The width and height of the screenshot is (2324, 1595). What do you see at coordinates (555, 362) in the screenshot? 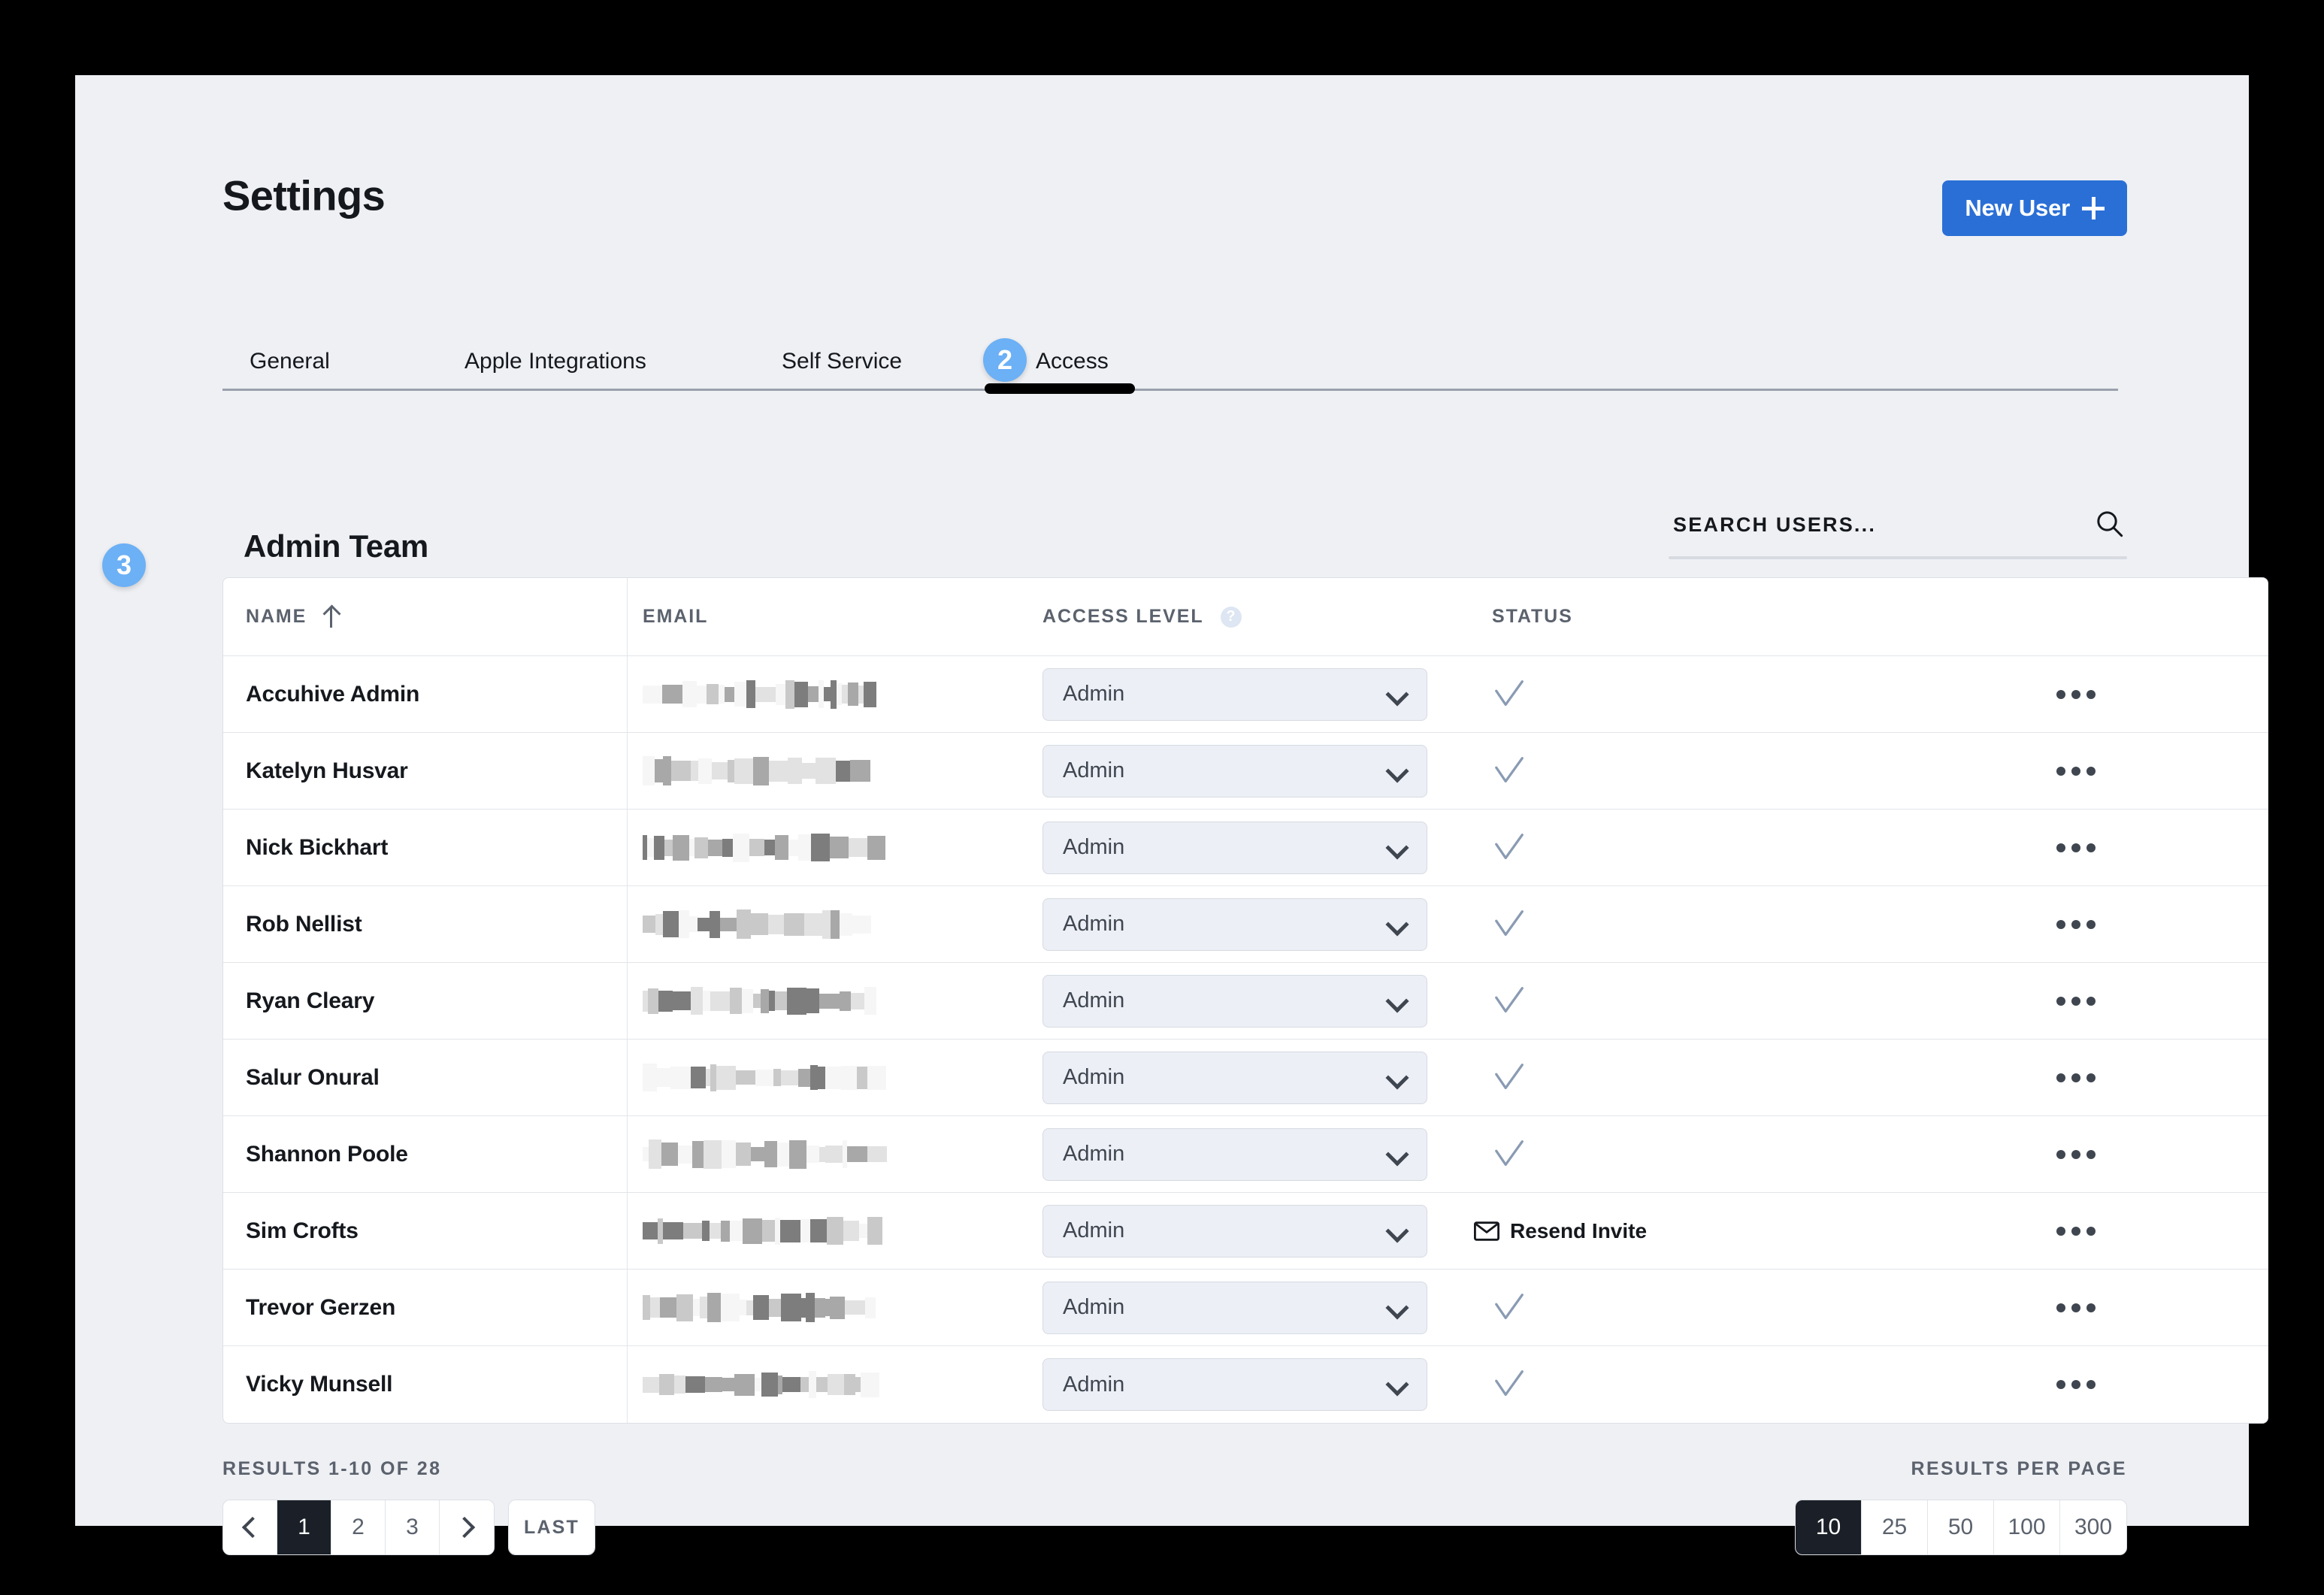
I see `tab-apple-integrations: Apple Integrations` at bounding box center [555, 362].